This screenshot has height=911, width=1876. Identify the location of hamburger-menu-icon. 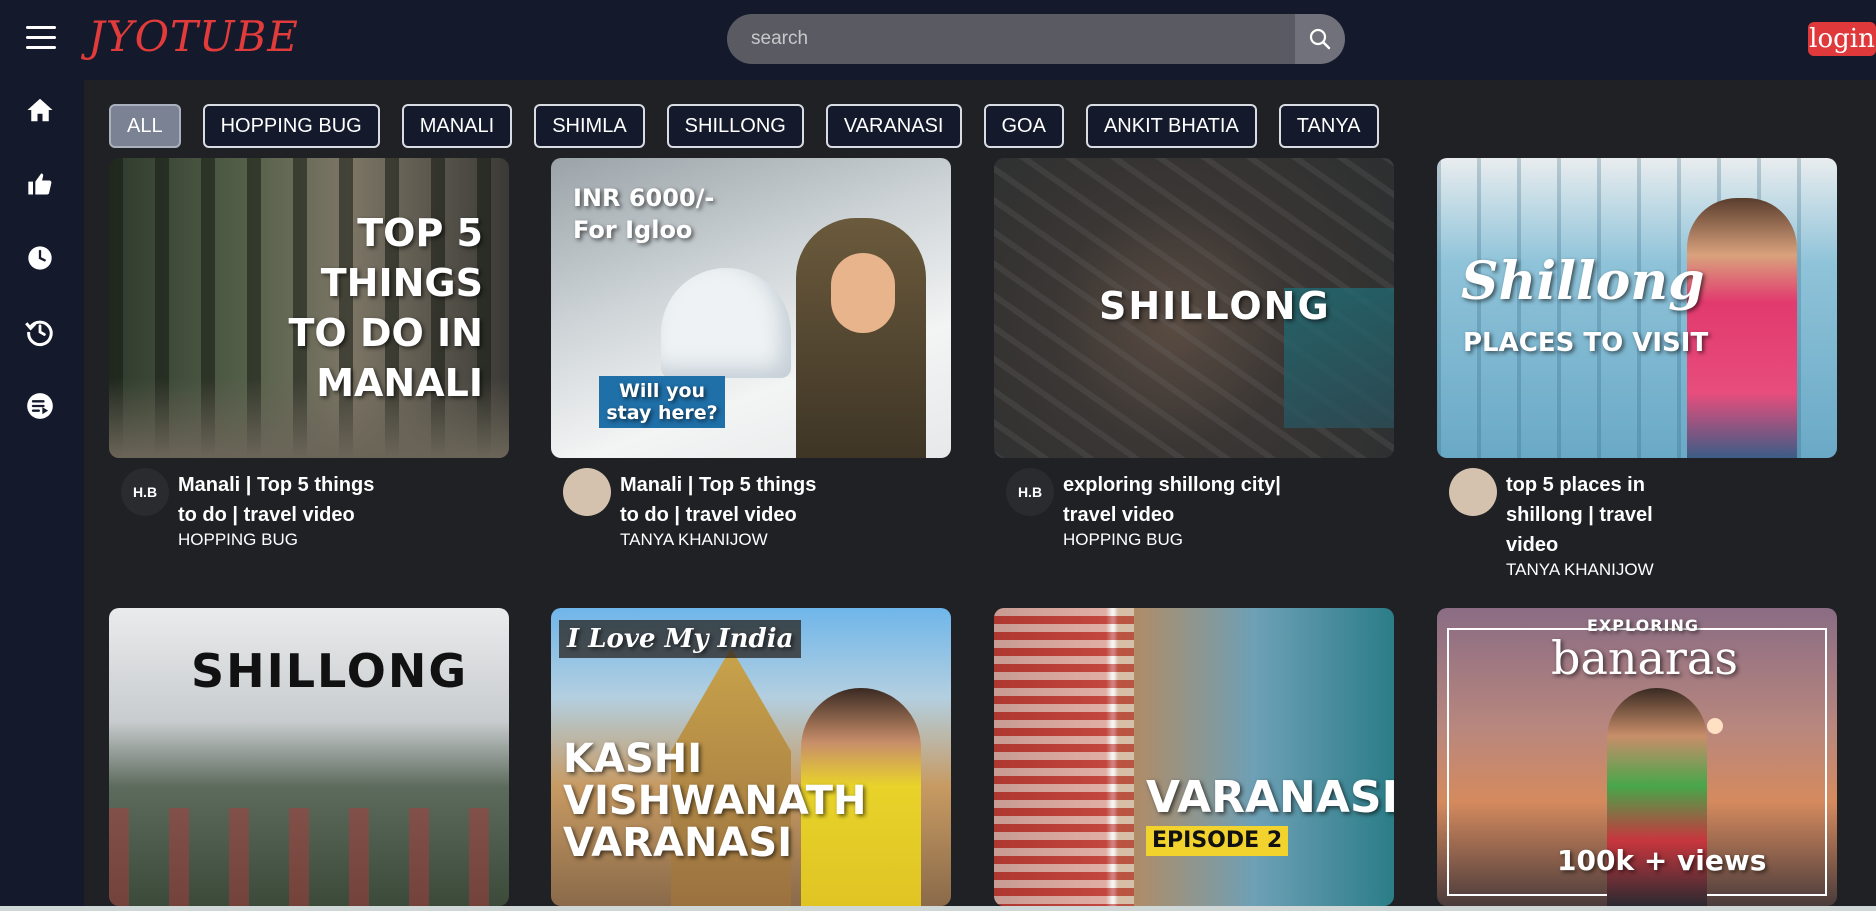
(41, 39).